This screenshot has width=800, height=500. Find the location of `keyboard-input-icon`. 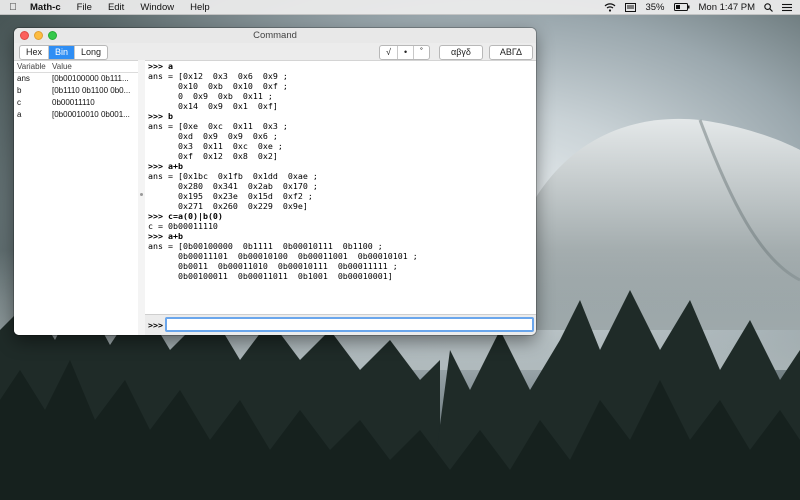

keyboard-input-icon is located at coordinates (631, 7).